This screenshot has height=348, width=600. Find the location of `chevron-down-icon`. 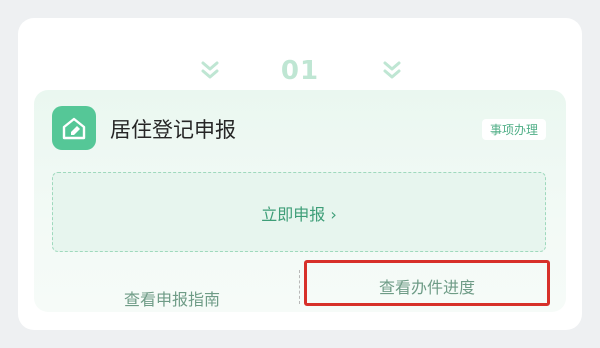

chevron-down-icon is located at coordinates (392, 71).